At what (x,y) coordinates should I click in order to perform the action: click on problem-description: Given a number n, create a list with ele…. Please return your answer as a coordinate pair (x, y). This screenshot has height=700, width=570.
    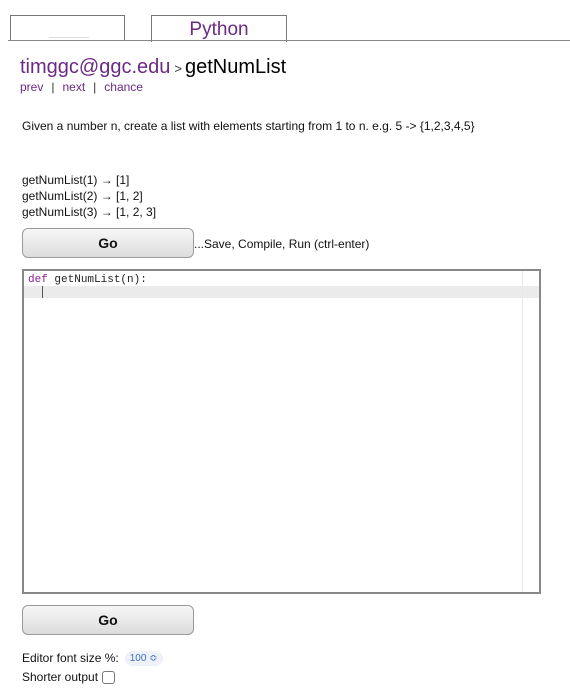
    Looking at the image, I should click on (248, 126).